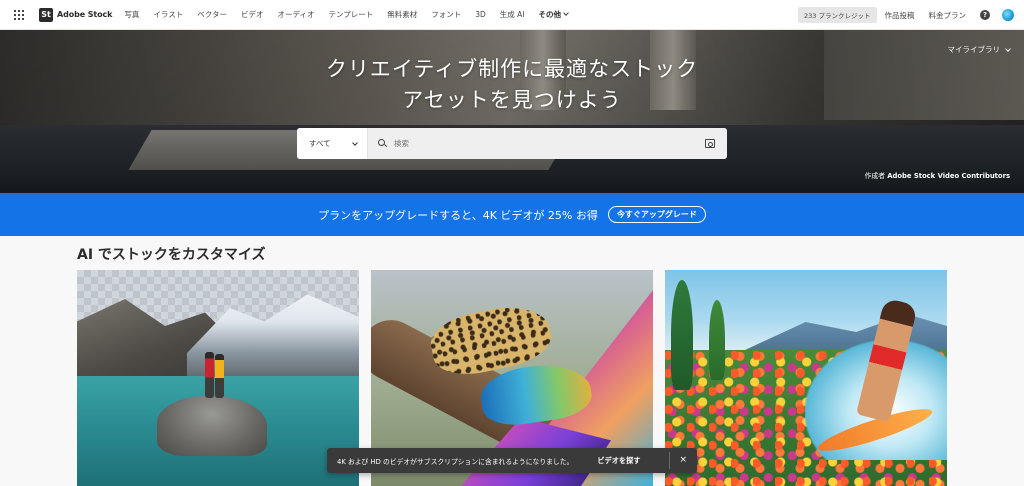 The height and width of the screenshot is (486, 1024). I want to click on avatar, so click(1008, 15).